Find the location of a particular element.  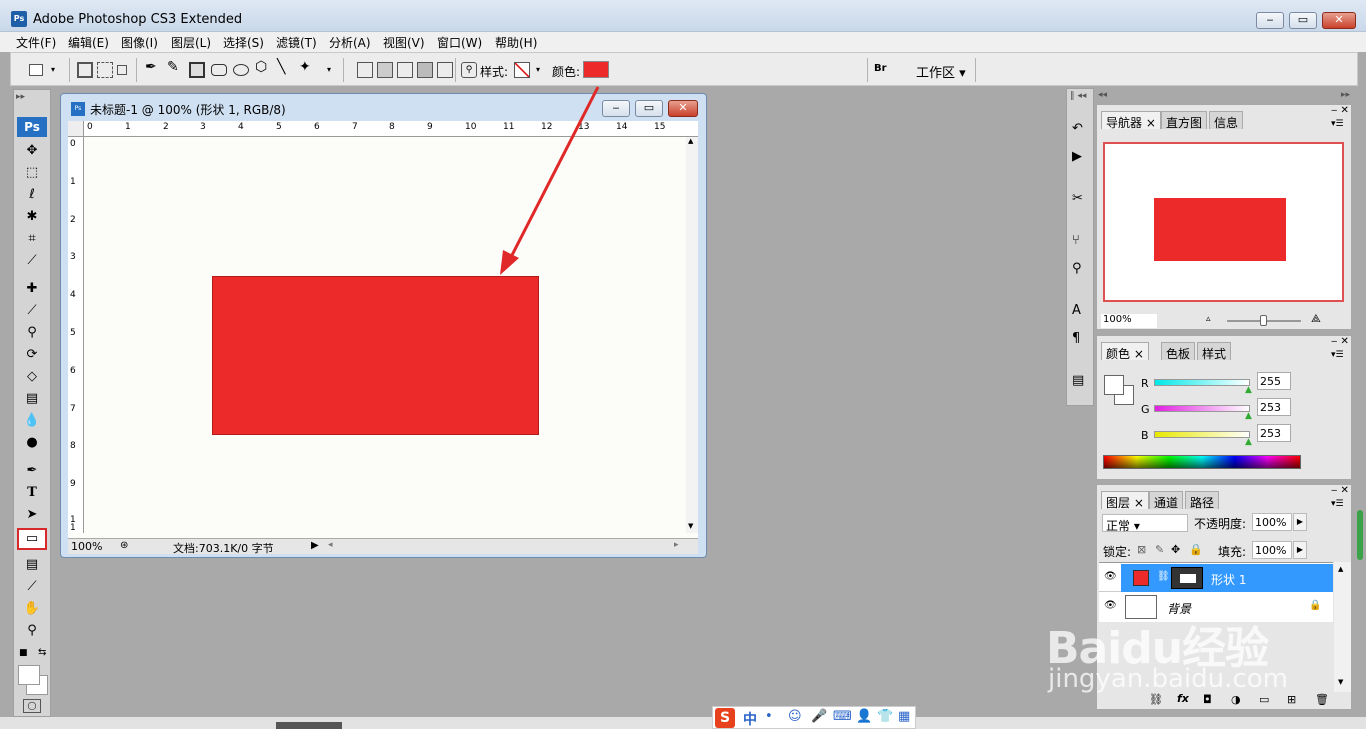

fill-input: 100% is located at coordinates (1272, 550).